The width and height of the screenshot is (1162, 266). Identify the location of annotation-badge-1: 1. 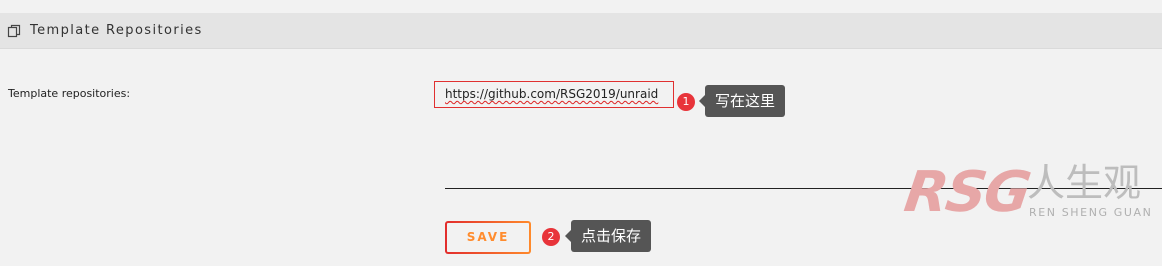
(686, 102).